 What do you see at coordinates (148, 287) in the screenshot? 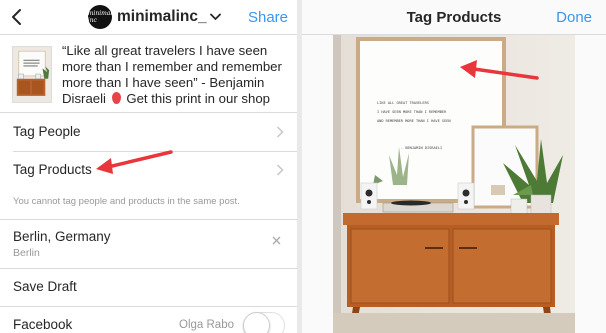
I see `save-draft-row: Save Draft` at bounding box center [148, 287].